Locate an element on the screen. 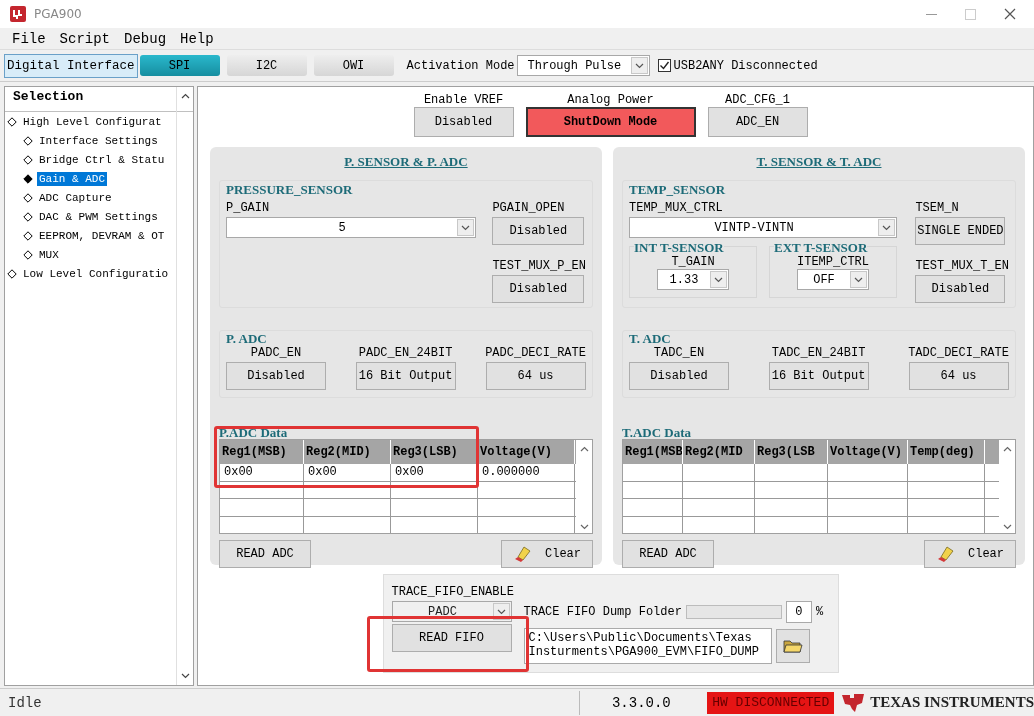  field-label: TSEM_N is located at coordinates (937, 208).